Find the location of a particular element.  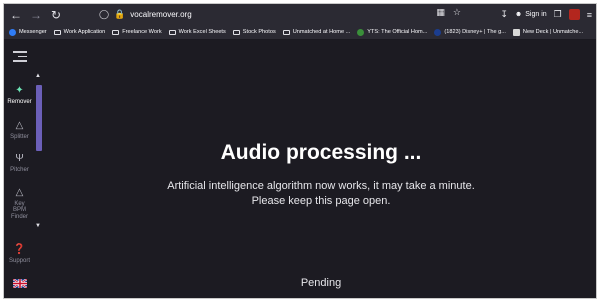

help-icon: ❓ is located at coordinates (19, 249).